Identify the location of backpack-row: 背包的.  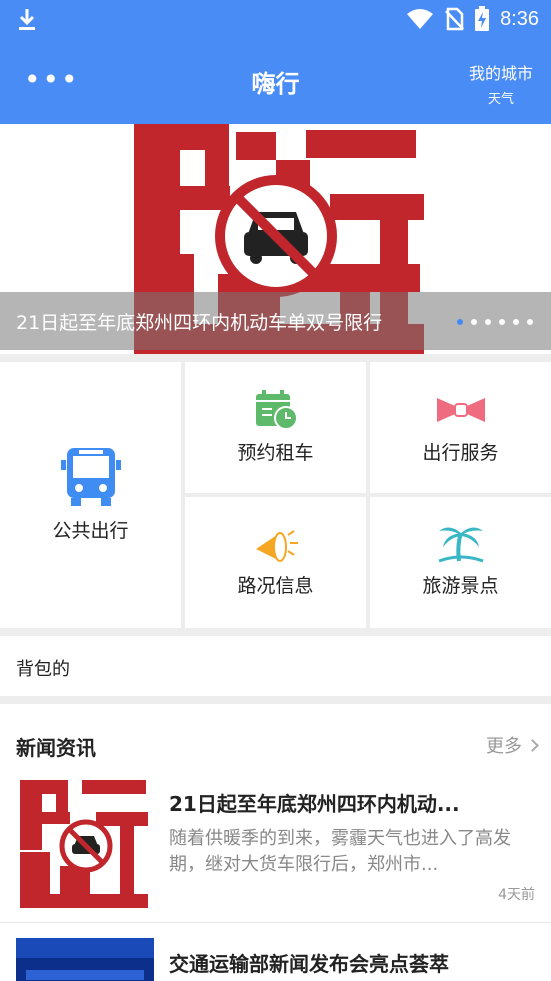
(275, 666).